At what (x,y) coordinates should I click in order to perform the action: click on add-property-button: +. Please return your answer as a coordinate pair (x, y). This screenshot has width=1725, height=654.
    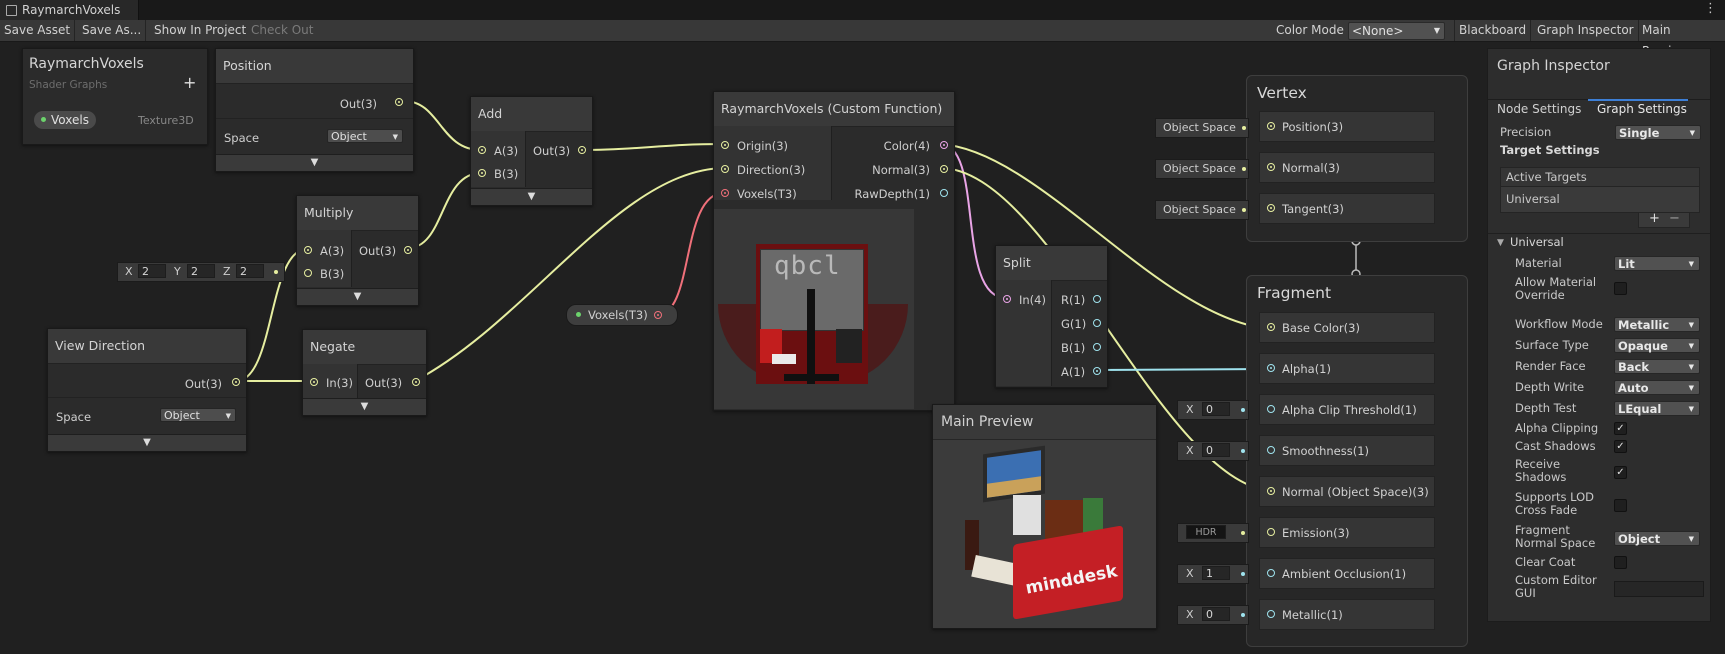
    Looking at the image, I should click on (189, 82).